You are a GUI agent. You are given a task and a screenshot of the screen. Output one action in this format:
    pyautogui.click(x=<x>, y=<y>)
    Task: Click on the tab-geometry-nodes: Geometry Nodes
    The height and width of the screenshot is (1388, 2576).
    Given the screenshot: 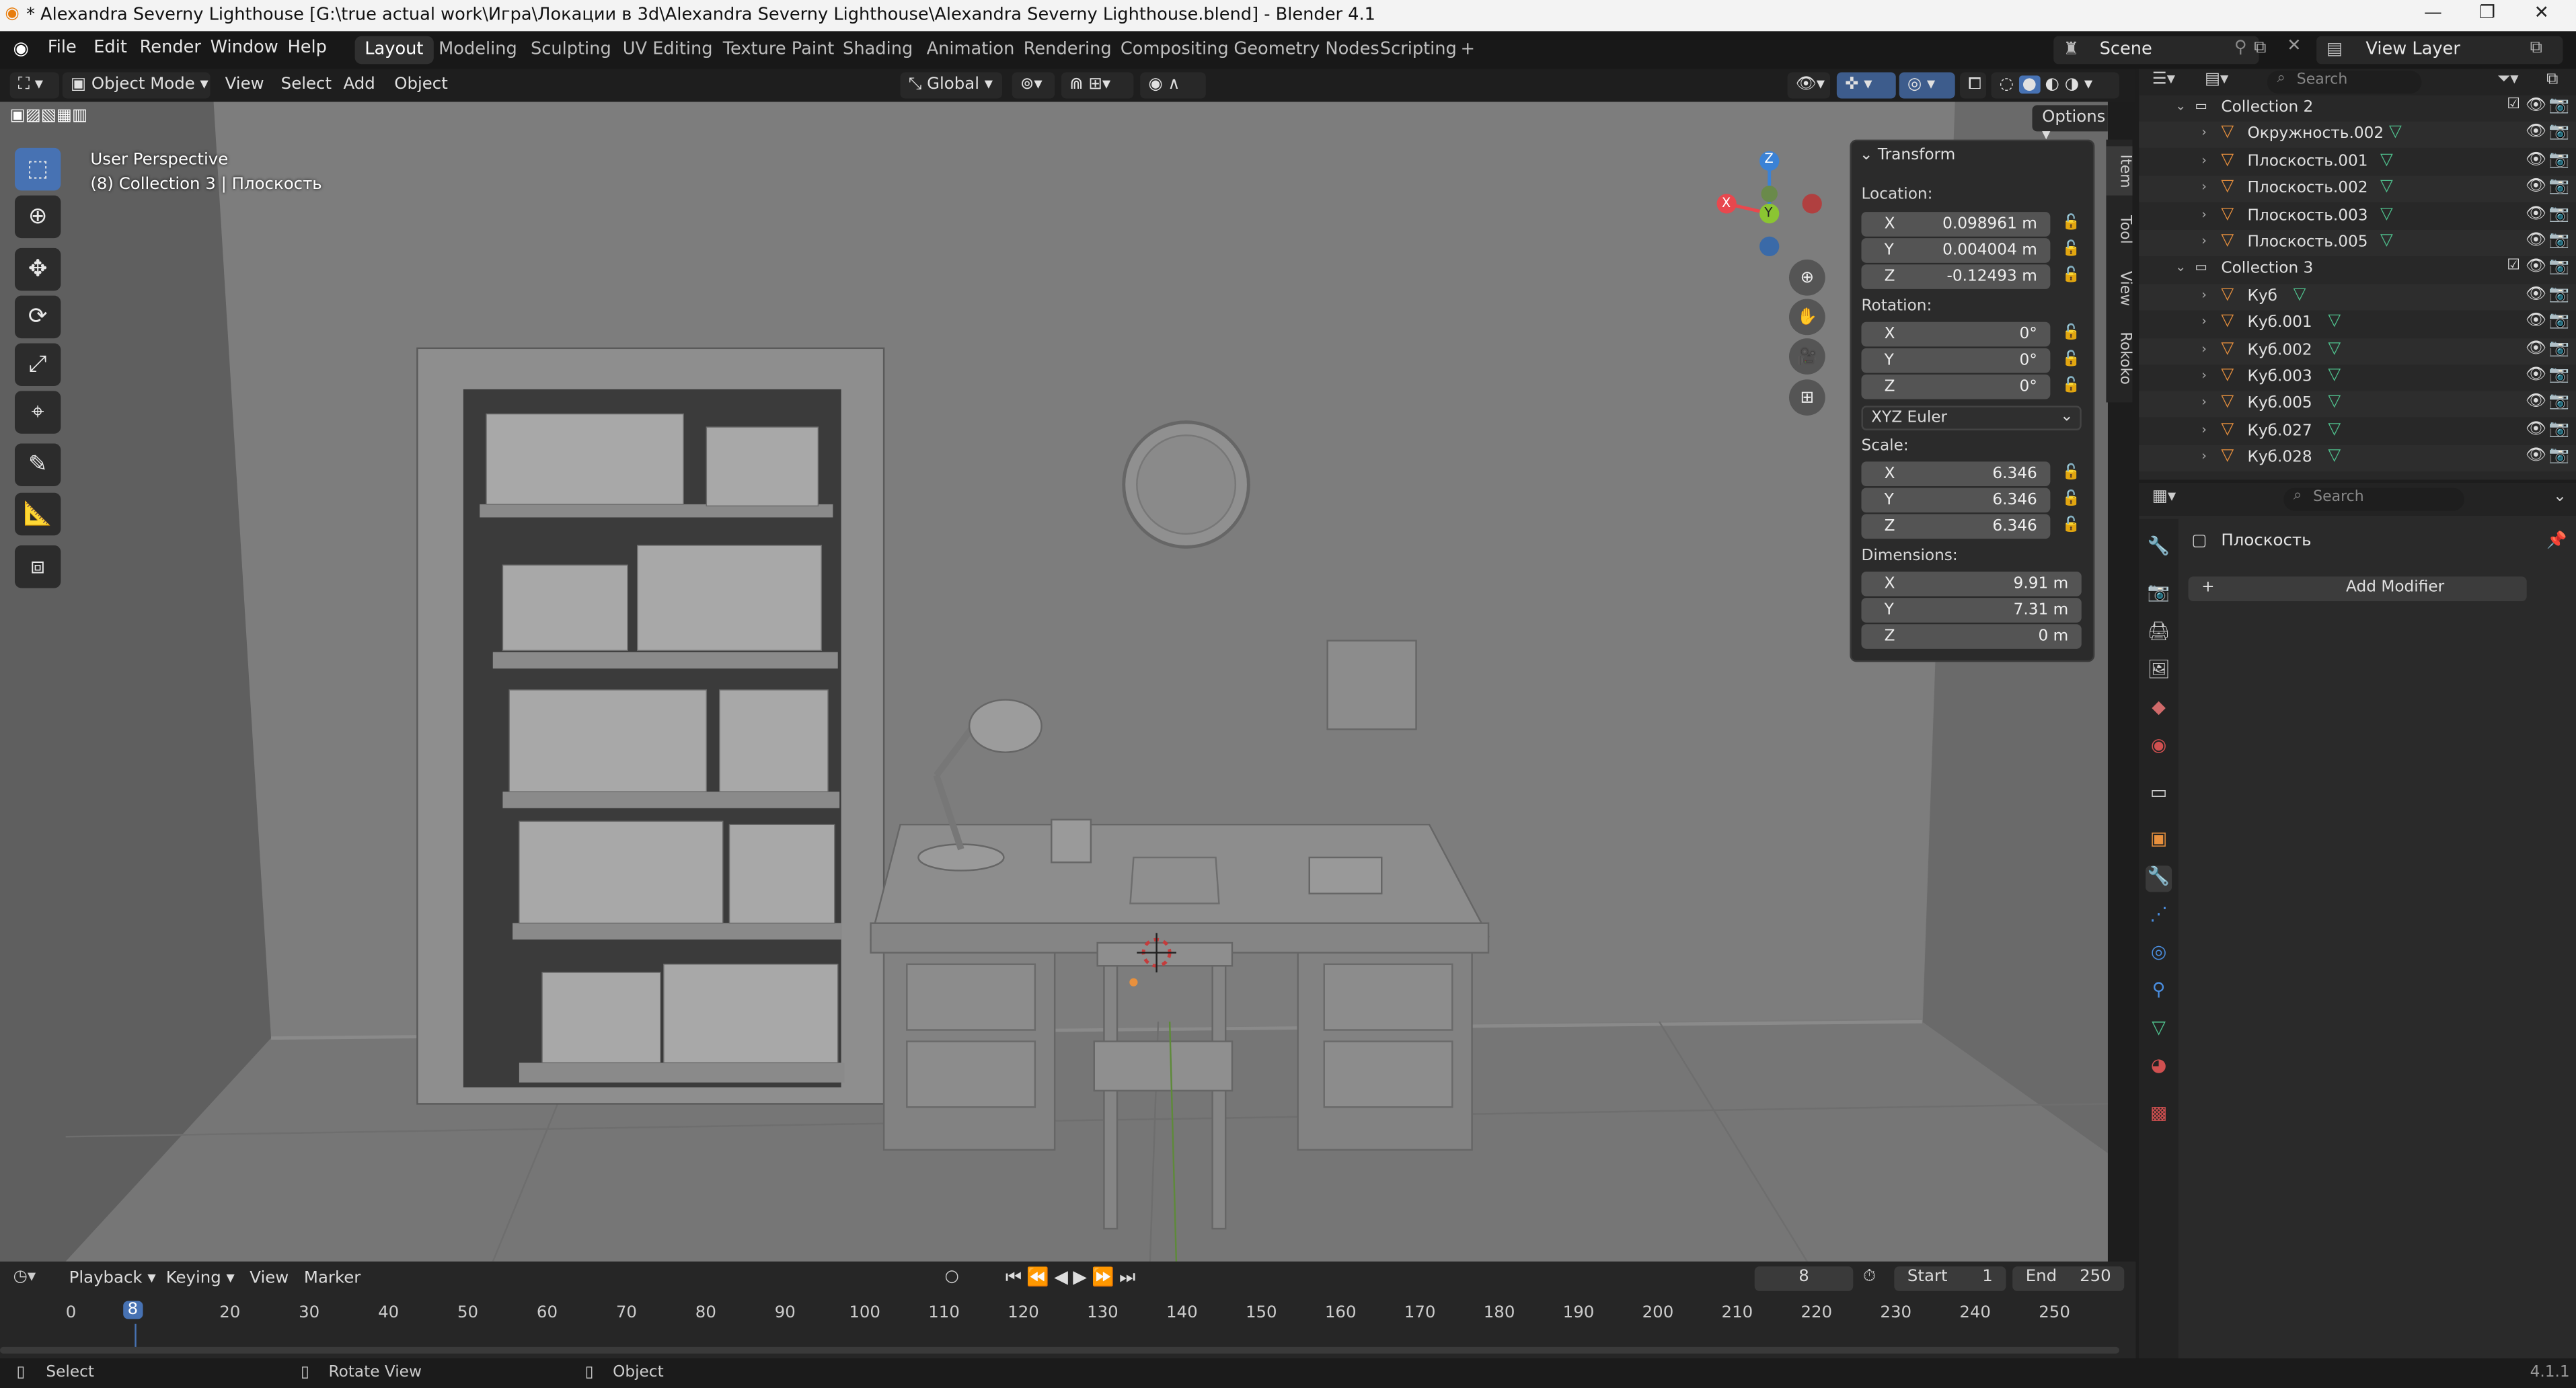 What is the action you would take?
    pyautogui.click(x=1307, y=50)
    